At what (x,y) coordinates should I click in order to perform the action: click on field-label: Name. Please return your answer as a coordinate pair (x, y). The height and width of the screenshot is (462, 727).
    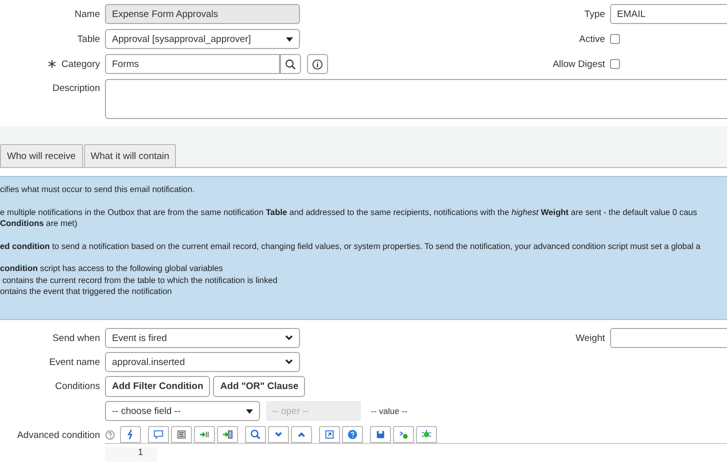
    Looking at the image, I should click on (87, 14).